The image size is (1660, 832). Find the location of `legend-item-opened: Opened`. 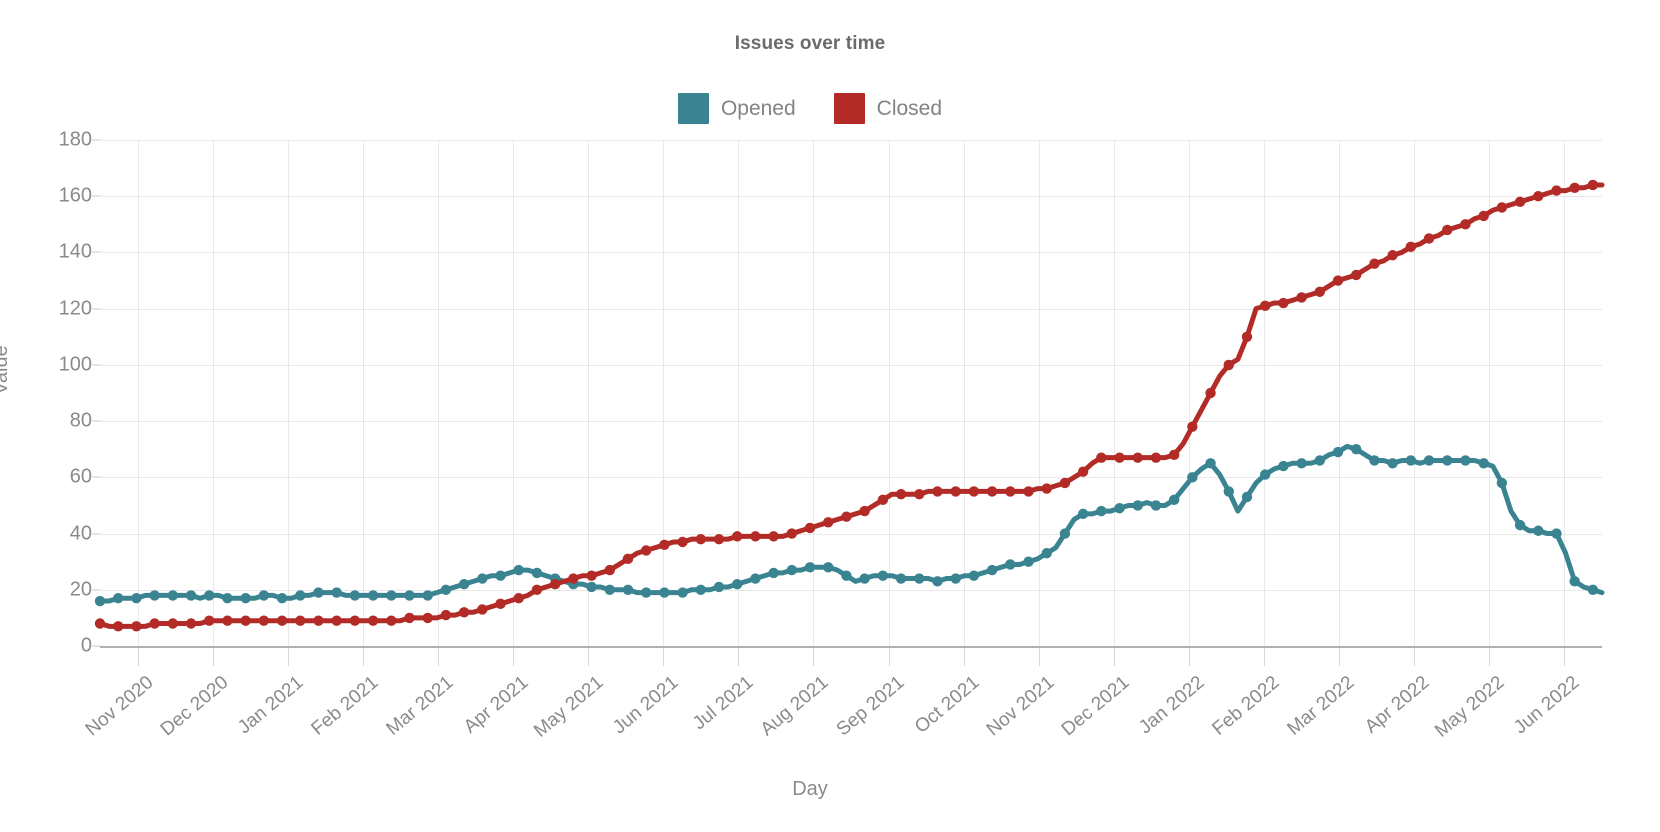

legend-item-opened: Opened is located at coordinates (736, 108).